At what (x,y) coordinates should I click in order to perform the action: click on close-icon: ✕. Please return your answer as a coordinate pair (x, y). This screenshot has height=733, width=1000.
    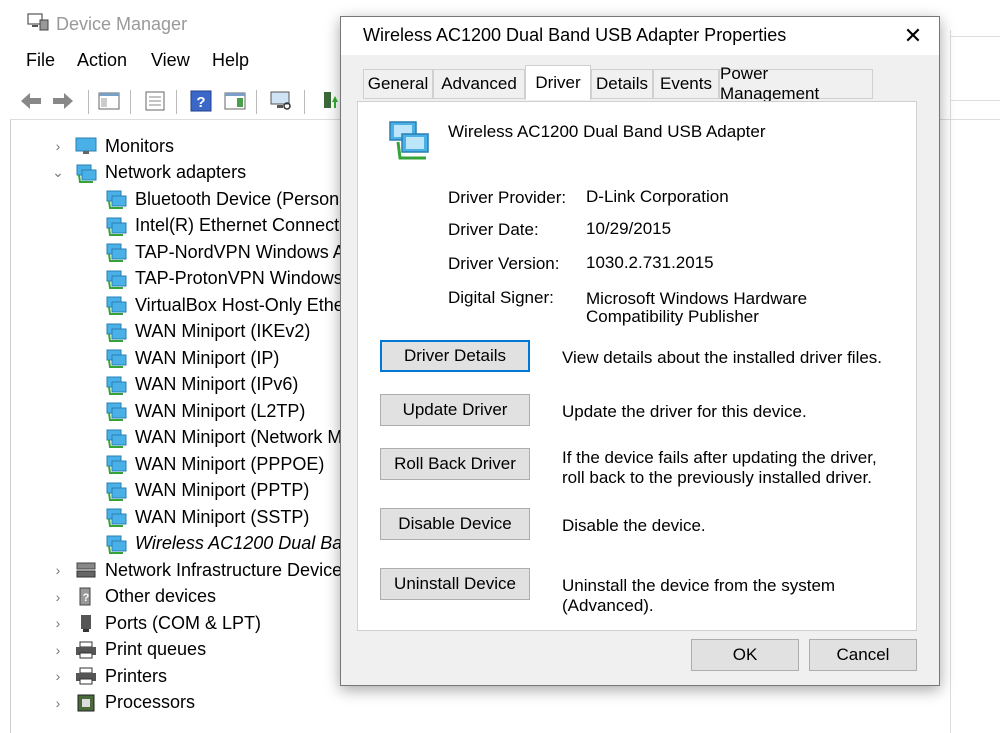
    Looking at the image, I should click on (913, 36).